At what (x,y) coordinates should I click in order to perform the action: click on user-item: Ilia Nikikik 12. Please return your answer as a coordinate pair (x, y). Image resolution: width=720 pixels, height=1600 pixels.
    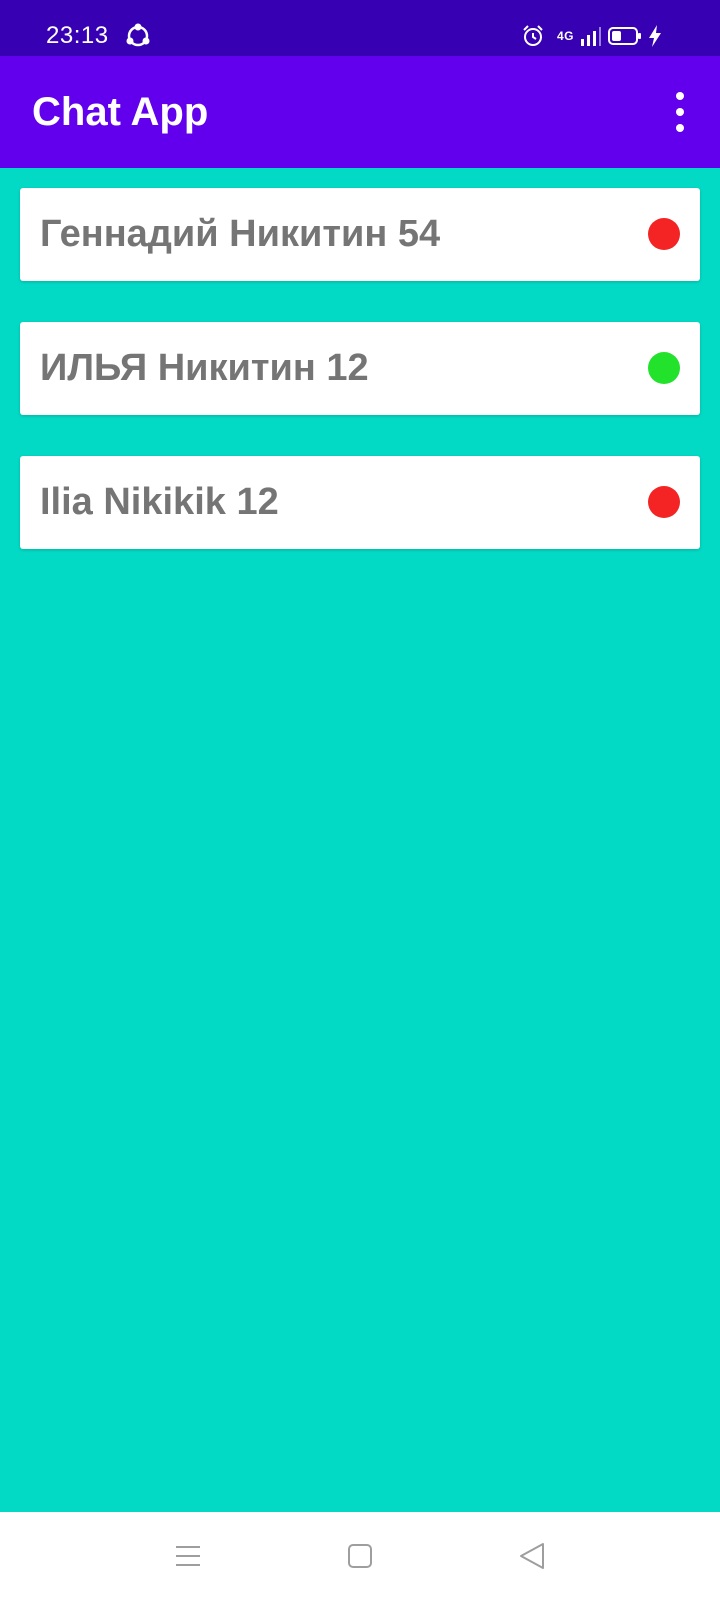
    Looking at the image, I should click on (360, 502).